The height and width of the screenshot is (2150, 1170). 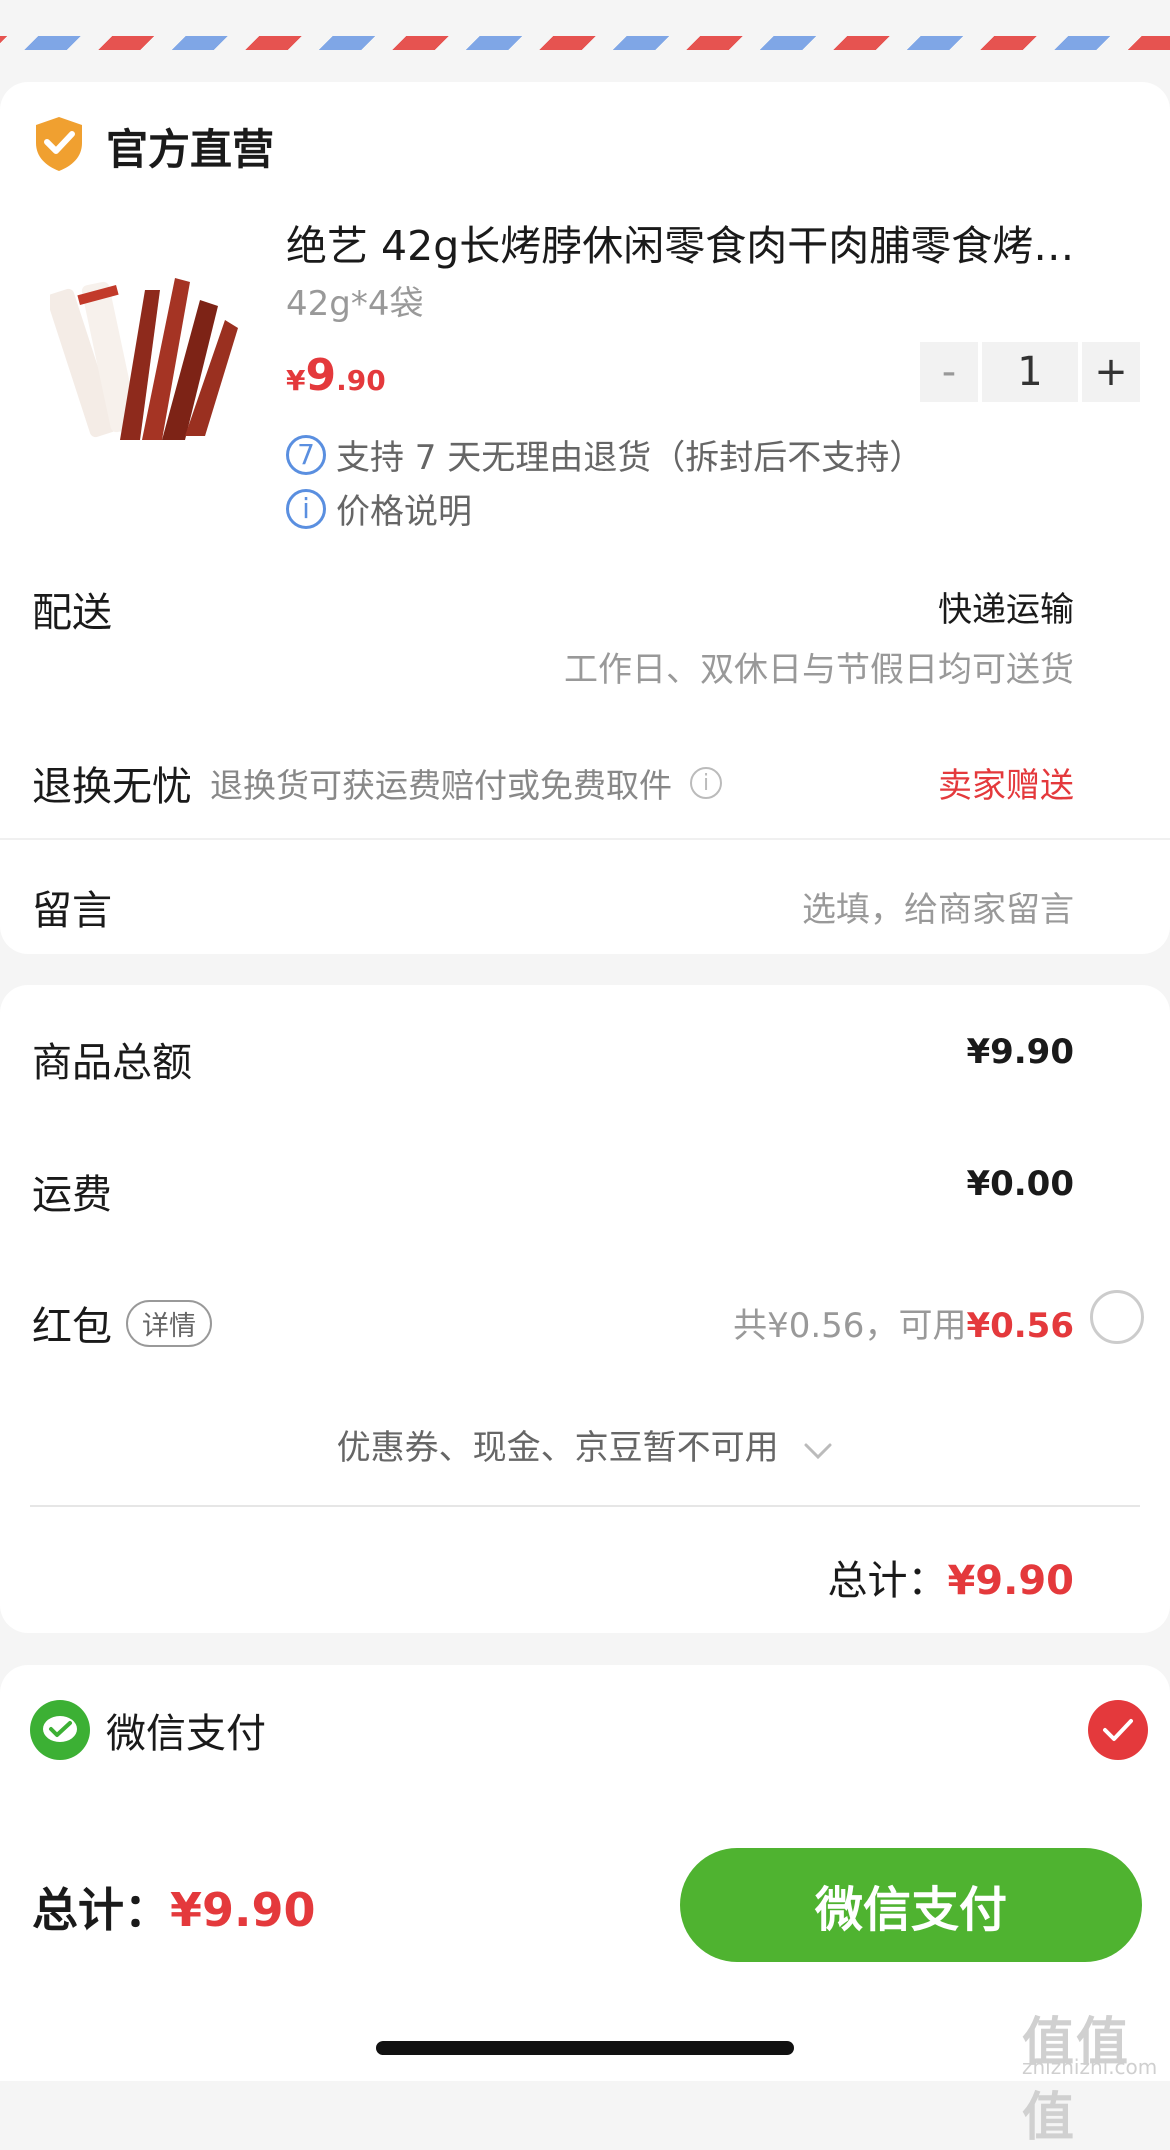 I want to click on red-packet-available: ¥0.56, so click(x=1020, y=1326).